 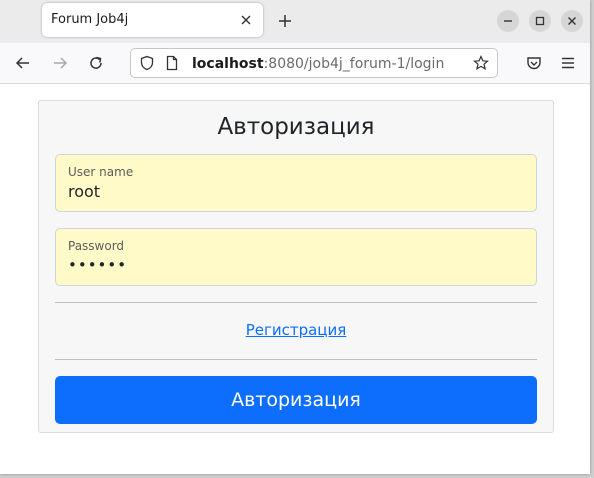 What do you see at coordinates (84, 191) in the screenshot?
I see `username-input: root` at bounding box center [84, 191].